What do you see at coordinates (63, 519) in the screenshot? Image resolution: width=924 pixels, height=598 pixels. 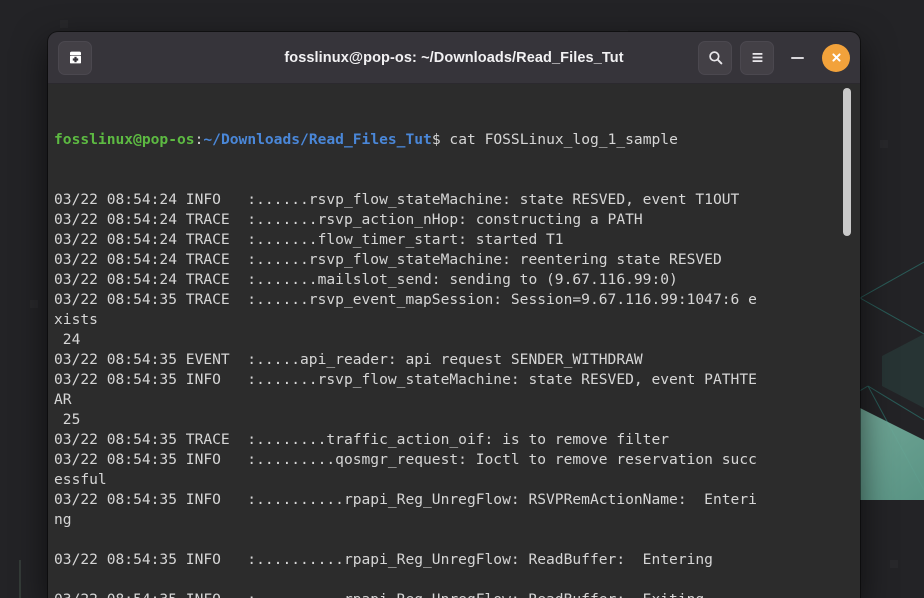 I see `log-line: ng` at bounding box center [63, 519].